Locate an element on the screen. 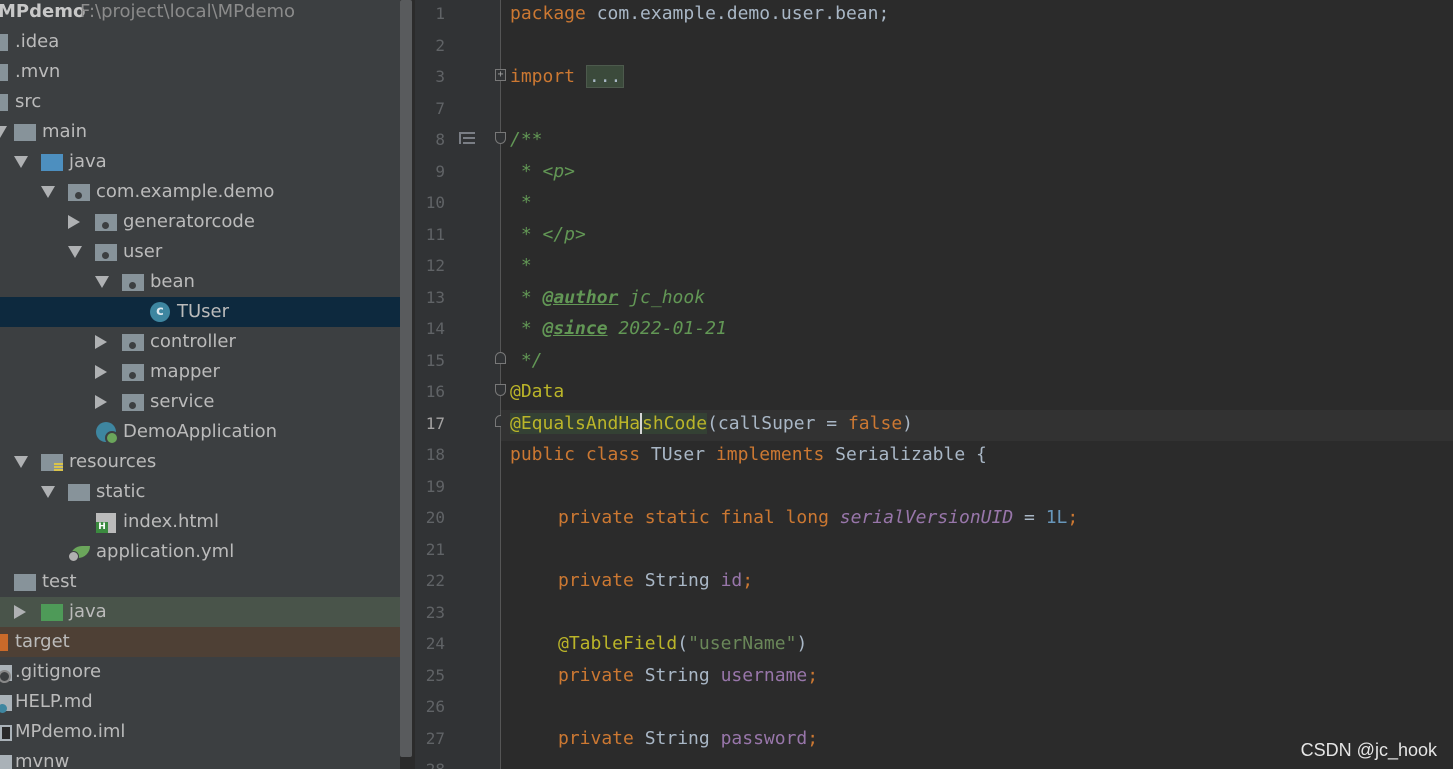 This screenshot has width=1453, height=769. line-number: 26 is located at coordinates (435, 706).